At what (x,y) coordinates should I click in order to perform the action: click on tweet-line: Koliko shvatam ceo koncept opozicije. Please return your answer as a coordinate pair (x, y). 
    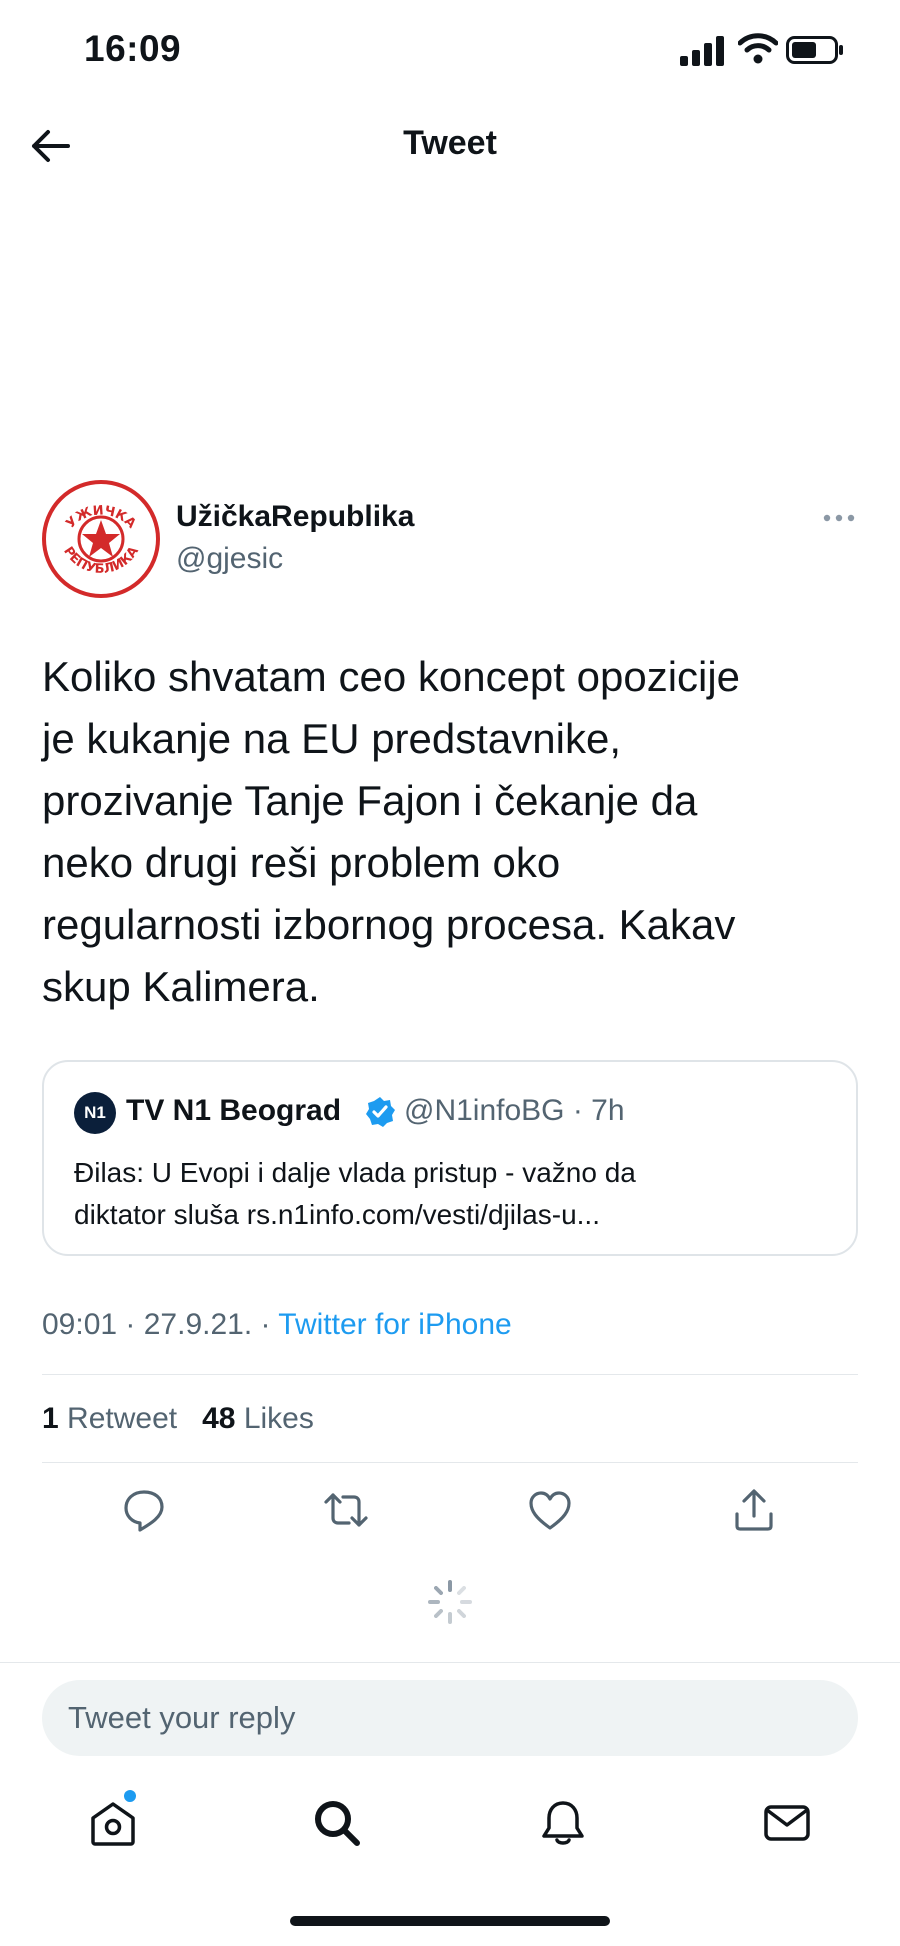
    Looking at the image, I should click on (391, 676).